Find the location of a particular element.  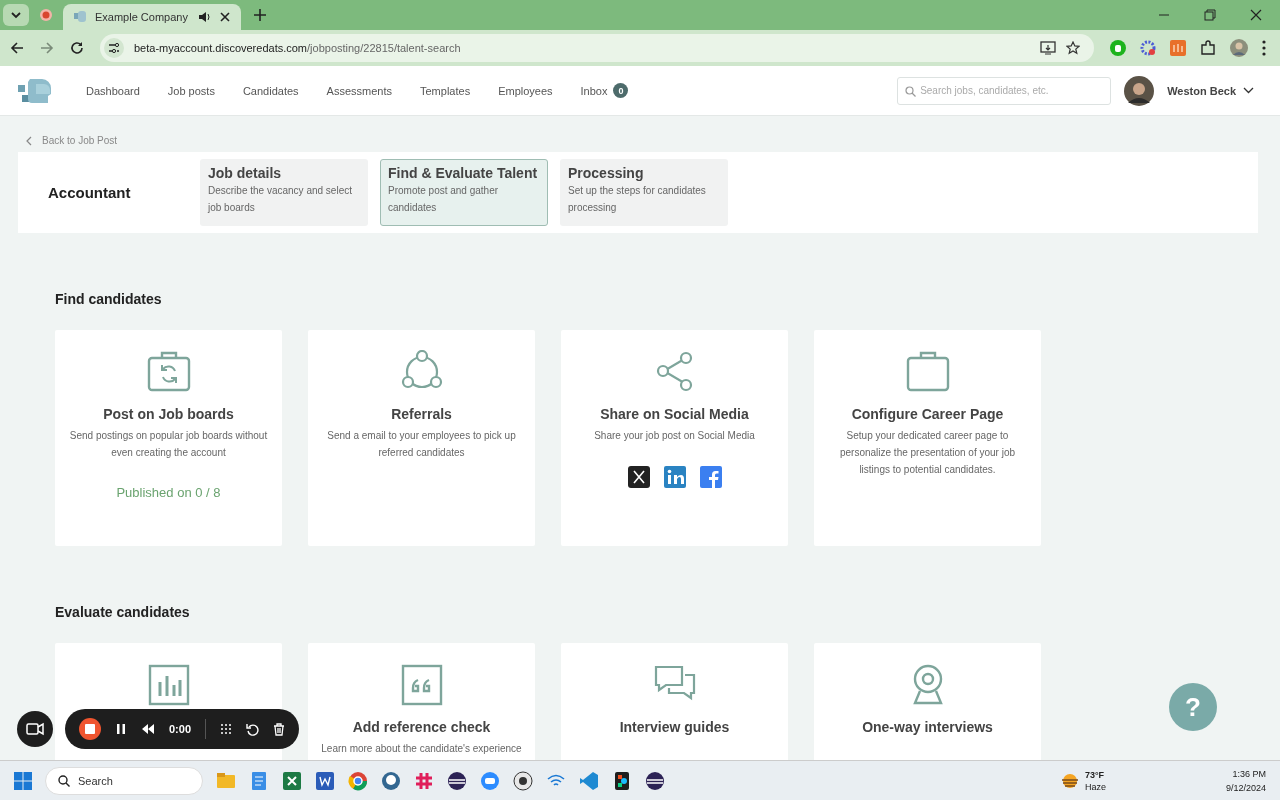

linkedin-logo-icon is located at coordinates (674, 477).